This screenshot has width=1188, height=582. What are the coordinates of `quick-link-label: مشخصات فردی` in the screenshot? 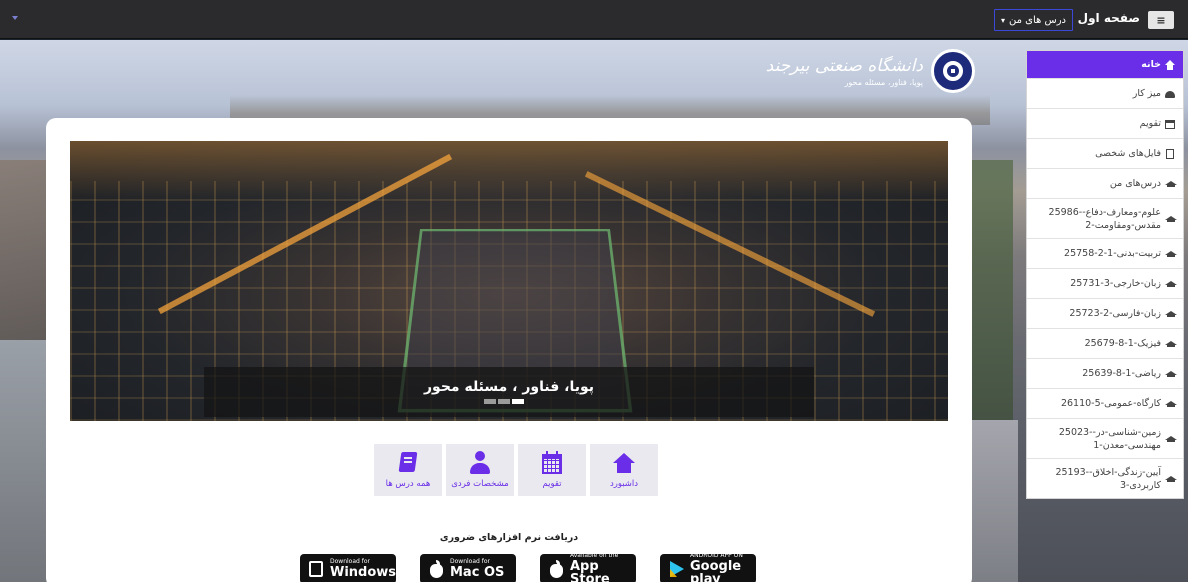 It's located at (480, 484).